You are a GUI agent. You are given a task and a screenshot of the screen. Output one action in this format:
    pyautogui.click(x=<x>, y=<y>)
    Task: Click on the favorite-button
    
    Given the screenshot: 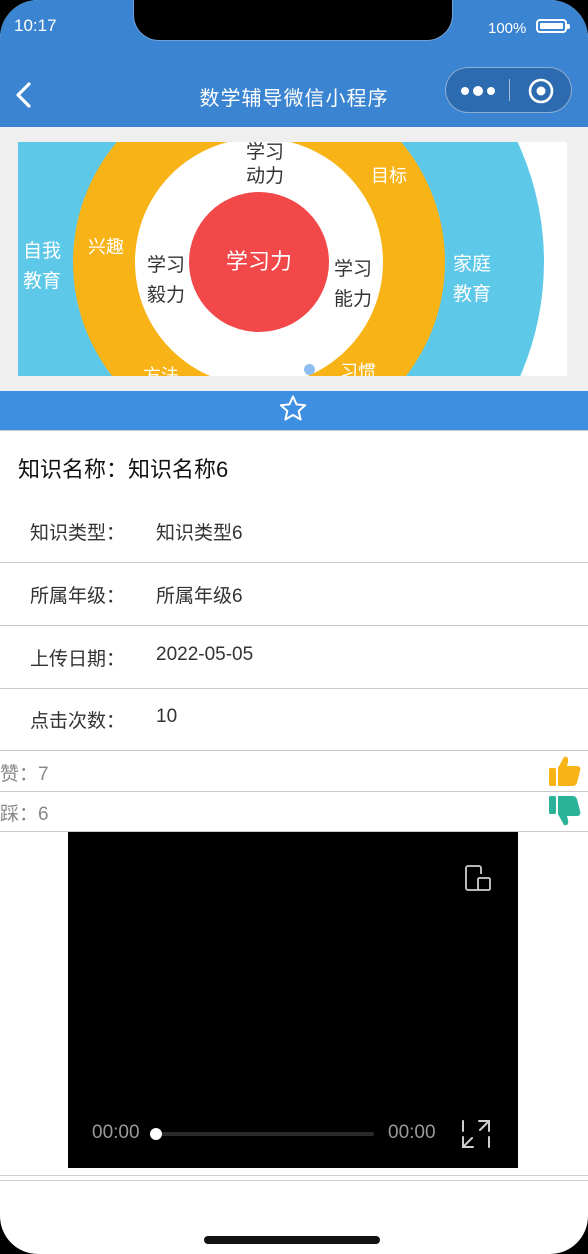 What is the action you would take?
    pyautogui.click(x=293, y=409)
    